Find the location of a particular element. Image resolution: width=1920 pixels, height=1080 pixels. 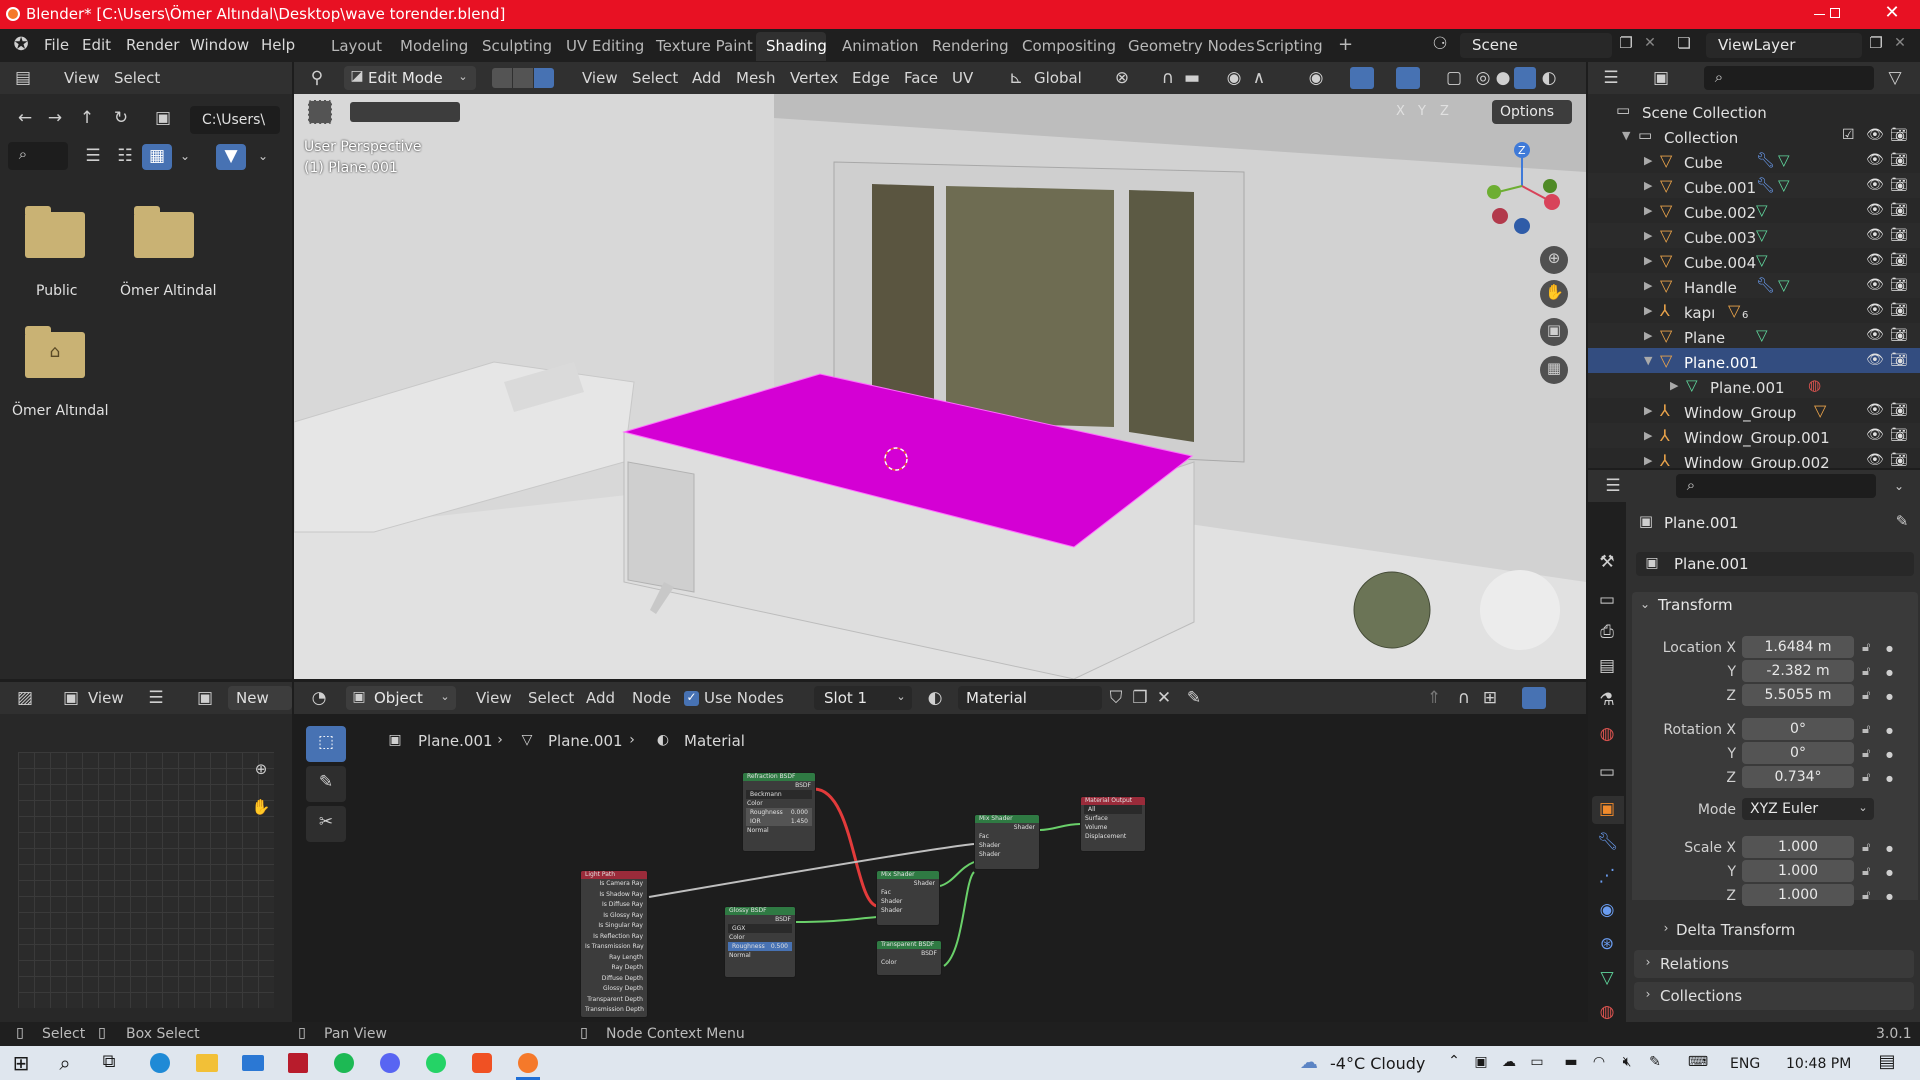

scene-selector: Scene is located at coordinates (1536, 45).